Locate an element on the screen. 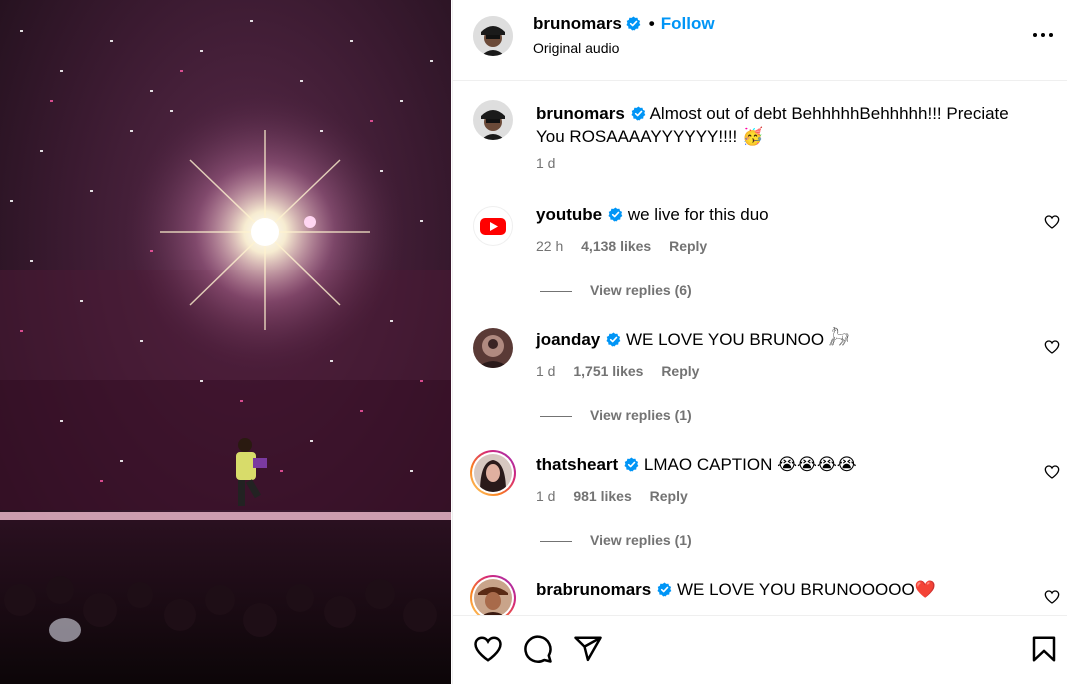 This screenshot has height=685, width=1067. youtube-logo-icon is located at coordinates (493, 226).